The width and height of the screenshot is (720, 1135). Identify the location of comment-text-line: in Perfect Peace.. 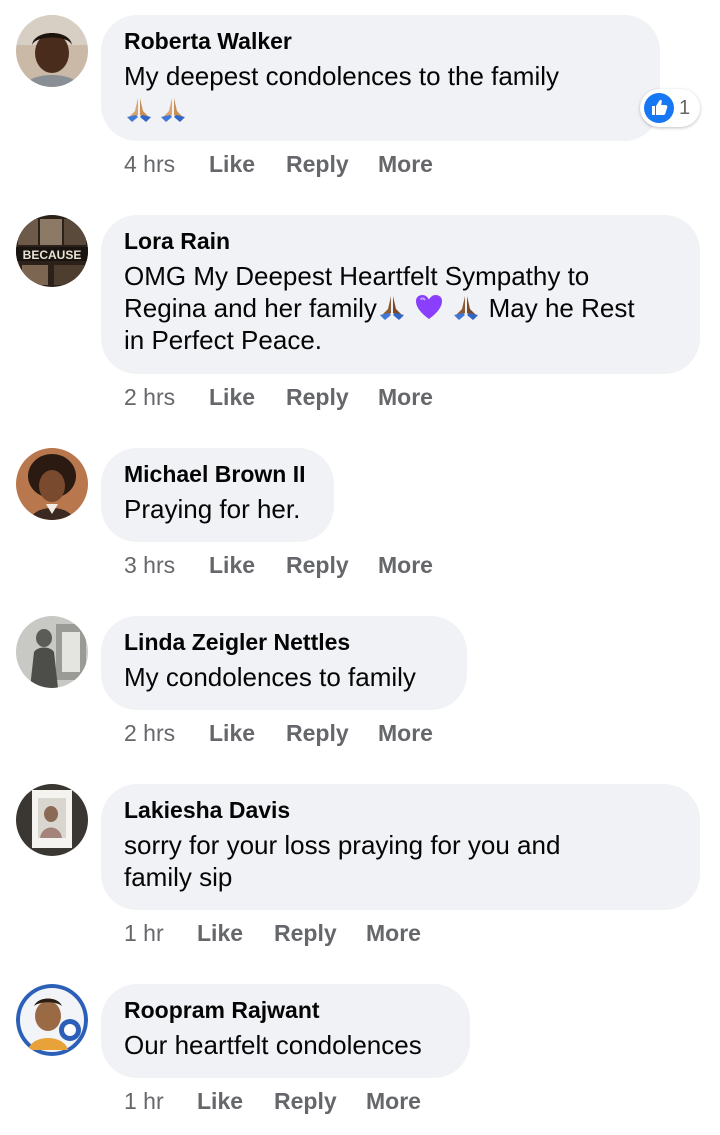
(223, 340).